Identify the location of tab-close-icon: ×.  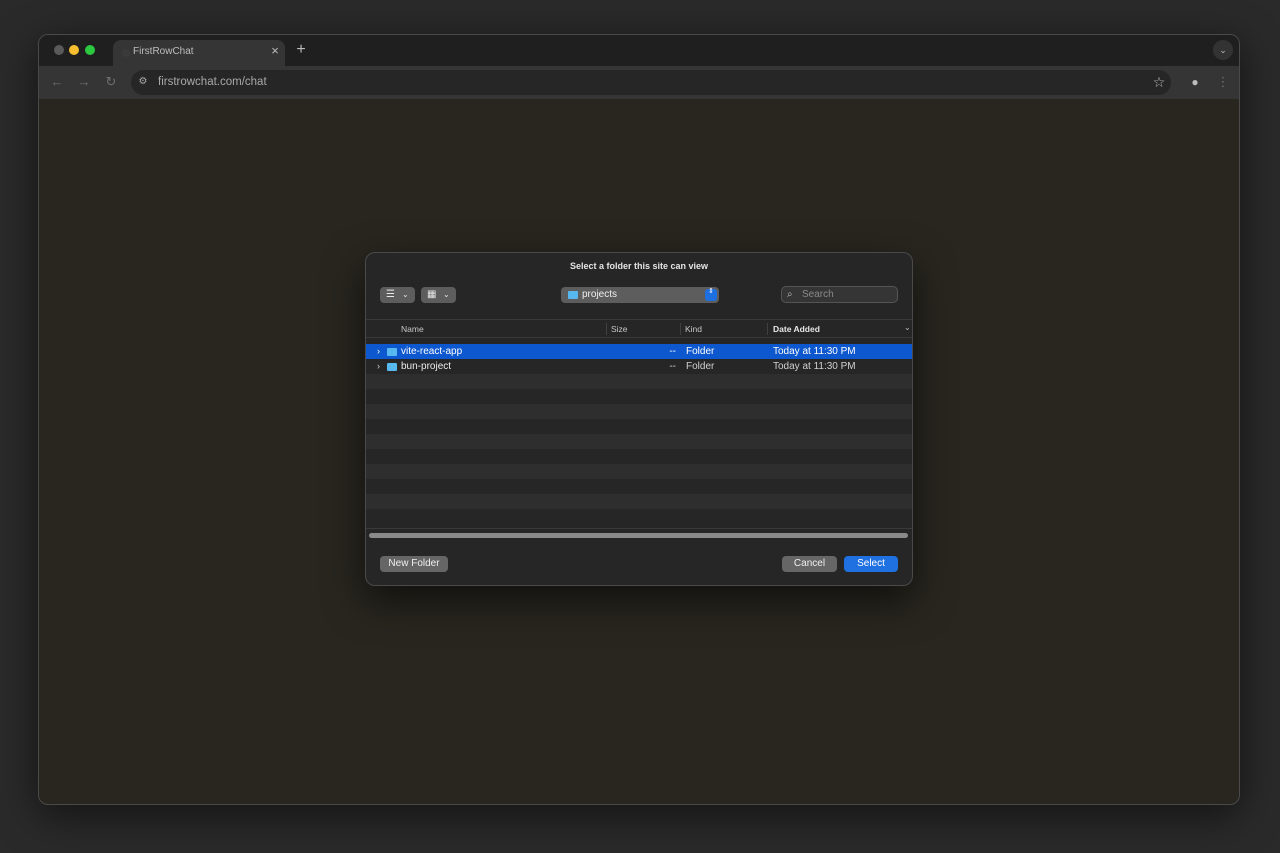
(275, 51).